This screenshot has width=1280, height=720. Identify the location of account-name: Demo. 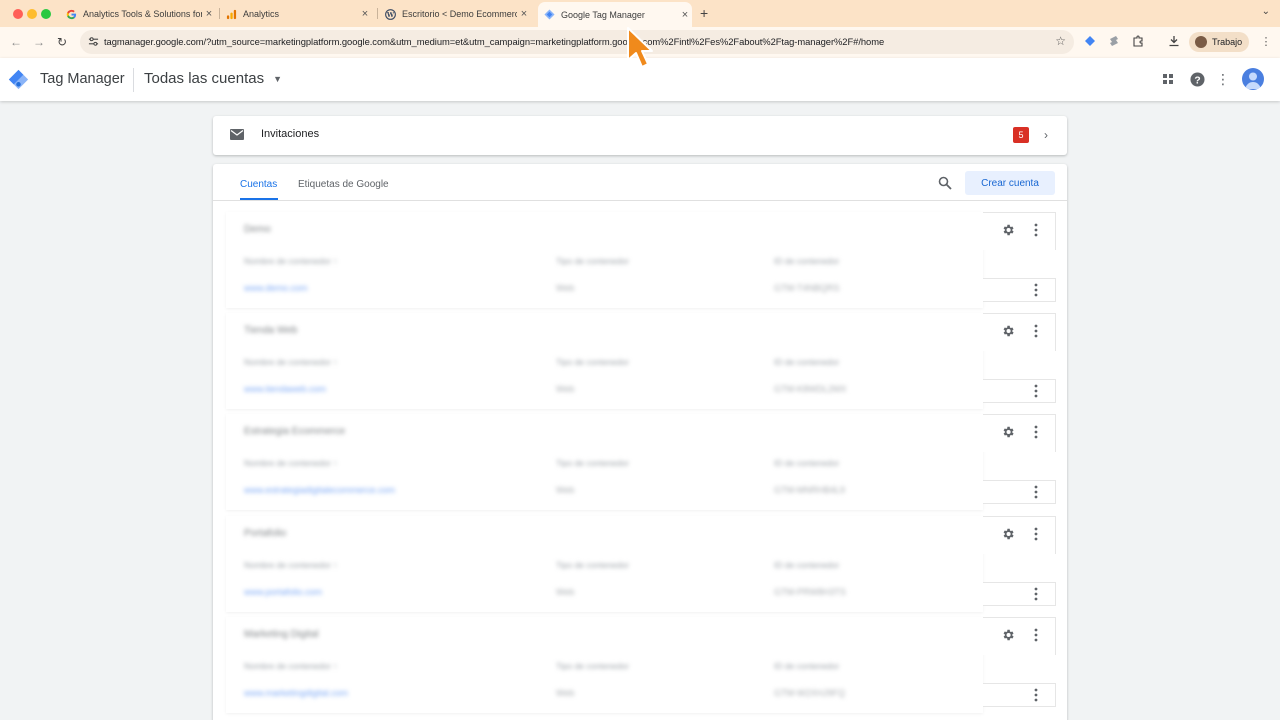
(257, 229).